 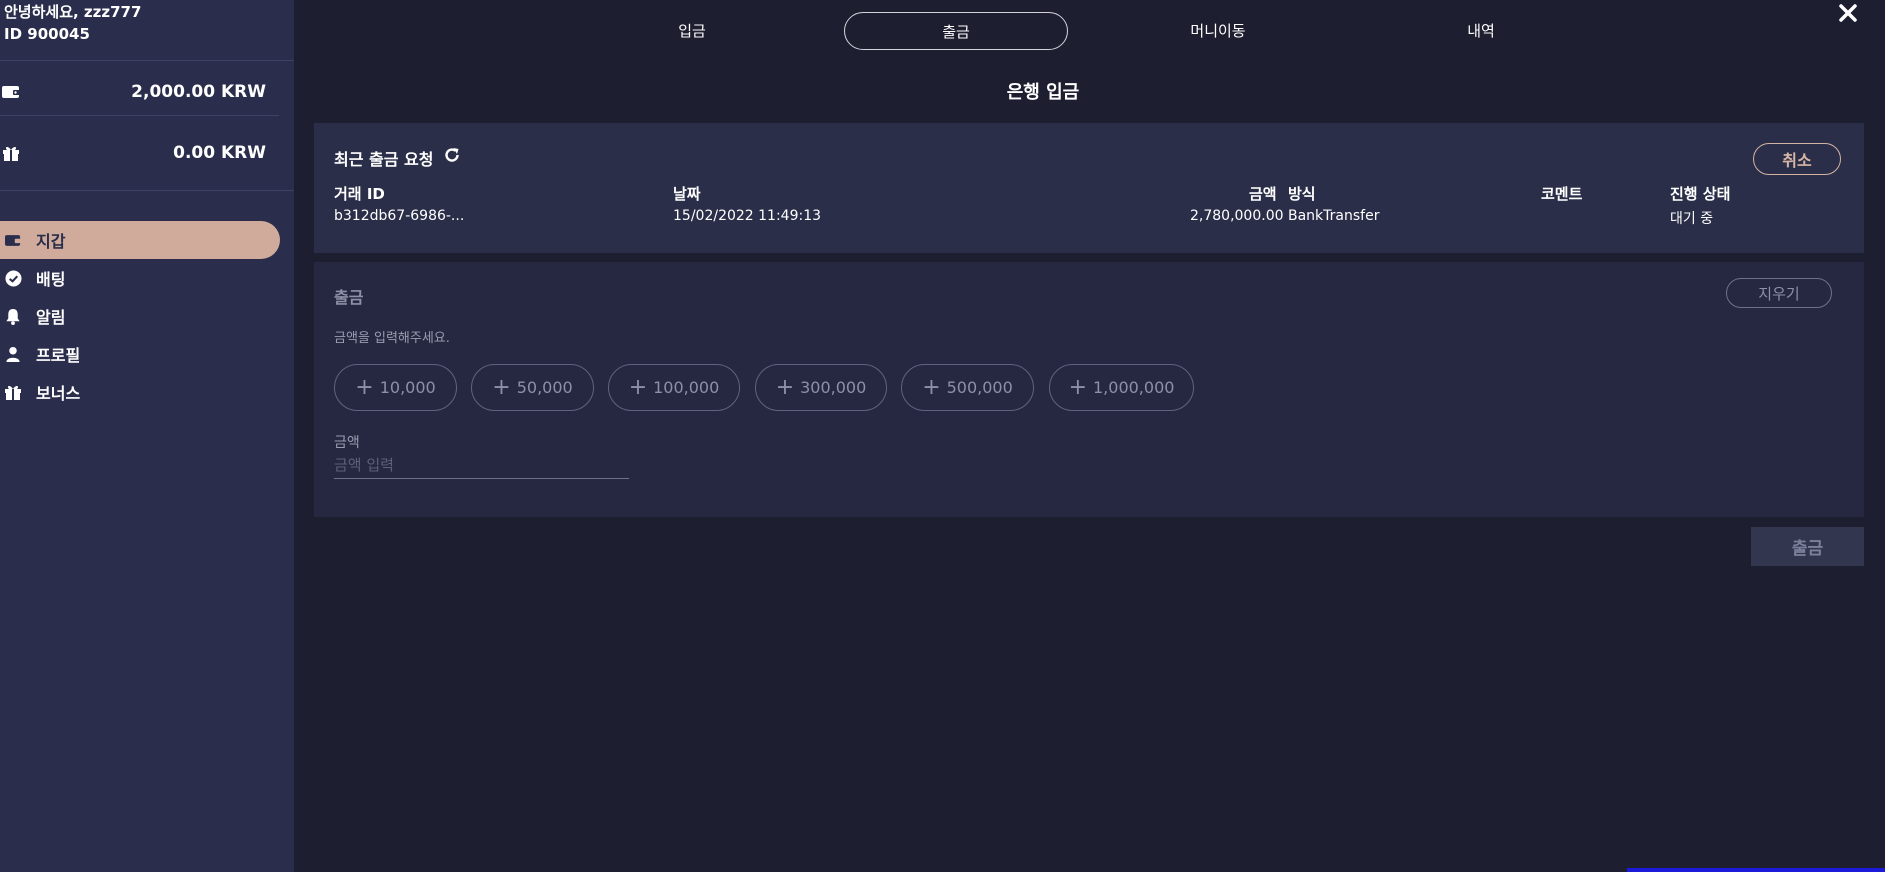 What do you see at coordinates (359, 194) in the screenshot?
I see `column-header-transaction-id: 거래 ID` at bounding box center [359, 194].